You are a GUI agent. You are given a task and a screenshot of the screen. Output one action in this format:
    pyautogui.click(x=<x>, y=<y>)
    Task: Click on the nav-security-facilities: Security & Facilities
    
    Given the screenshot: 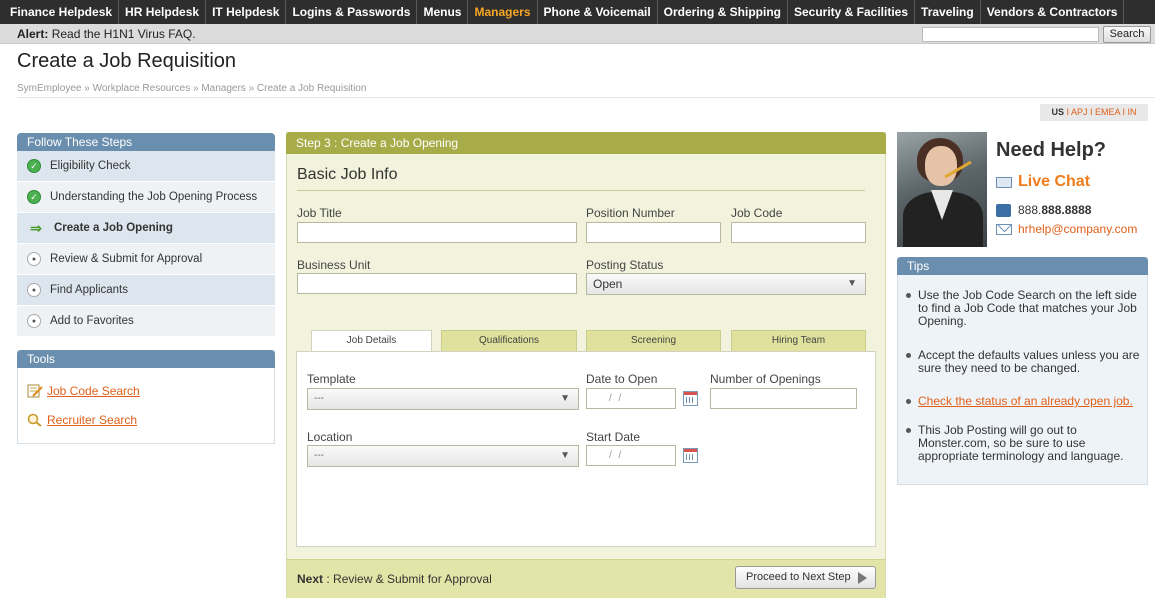 What is the action you would take?
    pyautogui.click(x=852, y=12)
    